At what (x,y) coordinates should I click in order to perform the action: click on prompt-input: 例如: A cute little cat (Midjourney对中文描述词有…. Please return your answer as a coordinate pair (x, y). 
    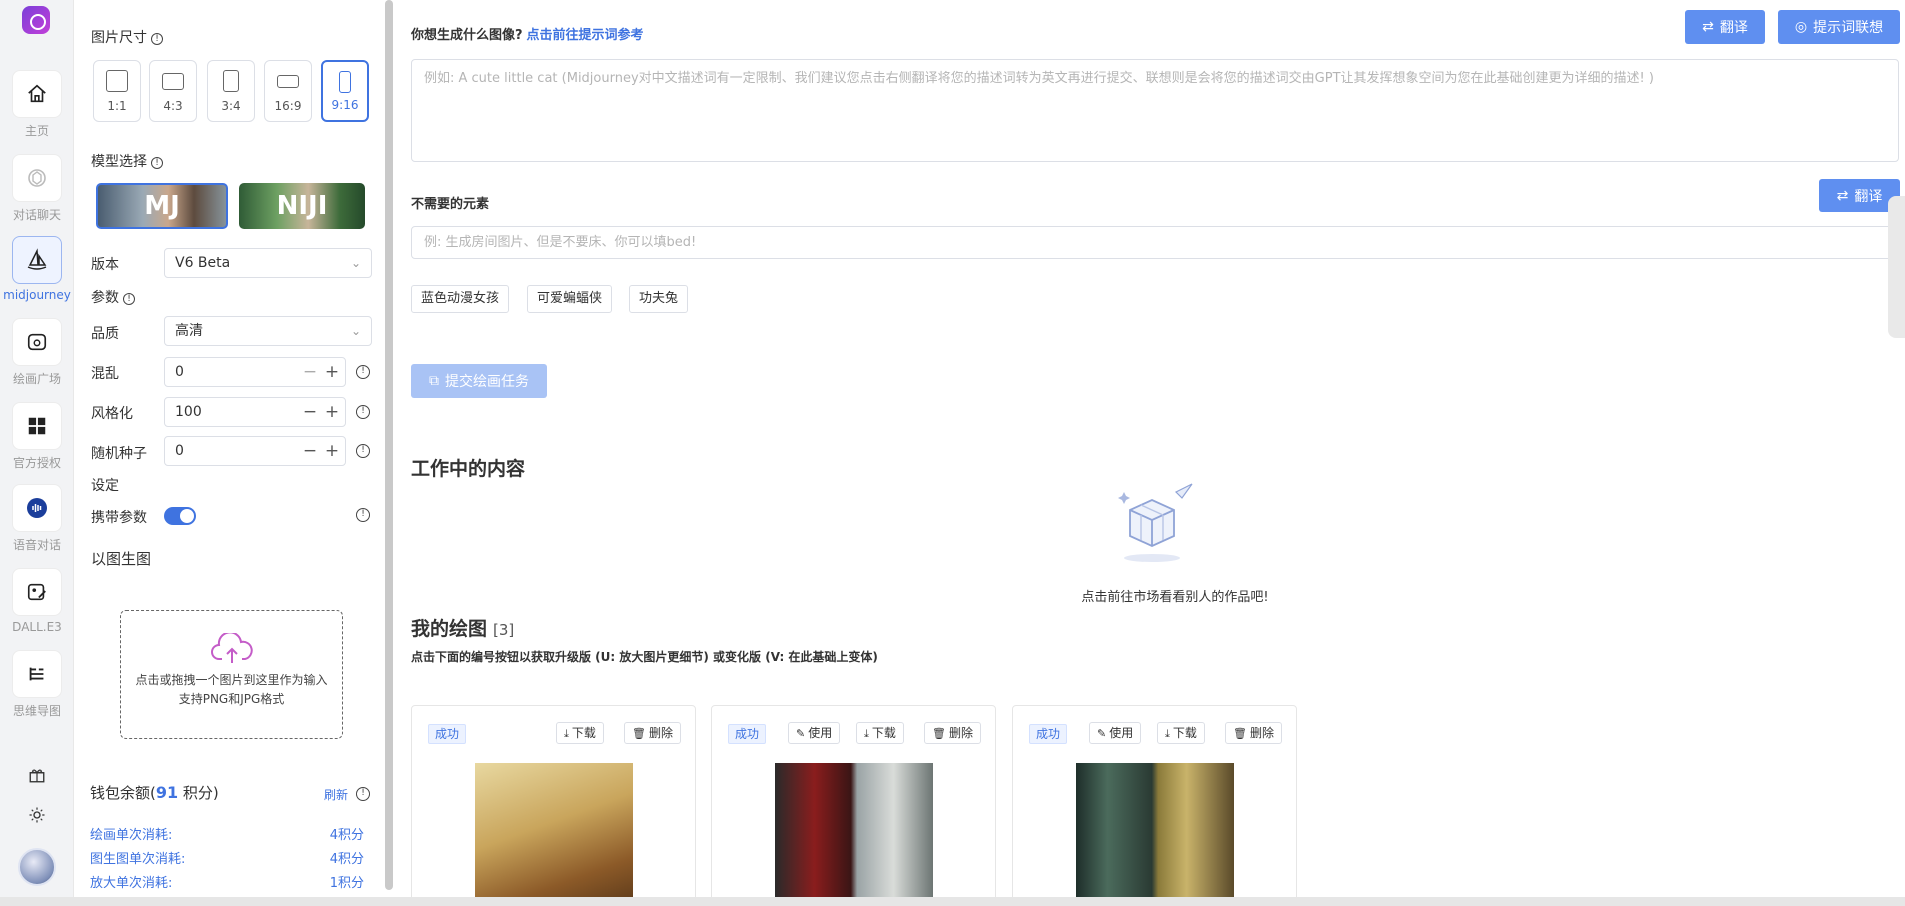
    Looking at the image, I should click on (1155, 110).